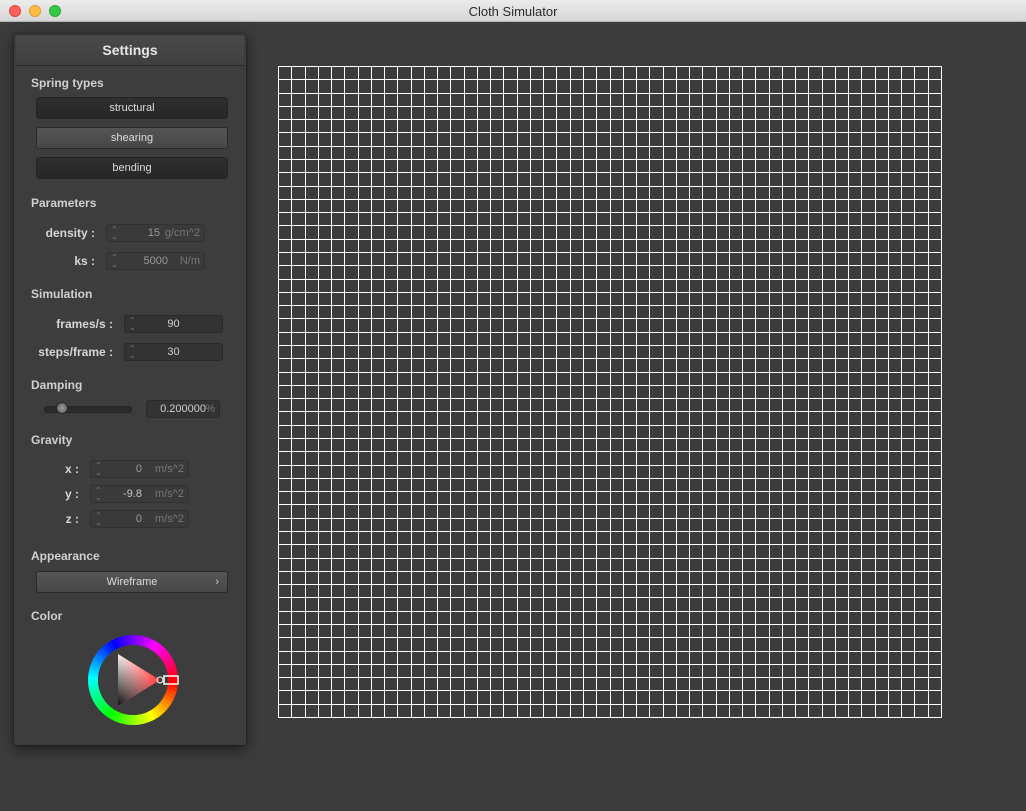  I want to click on gravity-y-input: ⌃ ⌄ -9.8 m/s^2, so click(139, 494).